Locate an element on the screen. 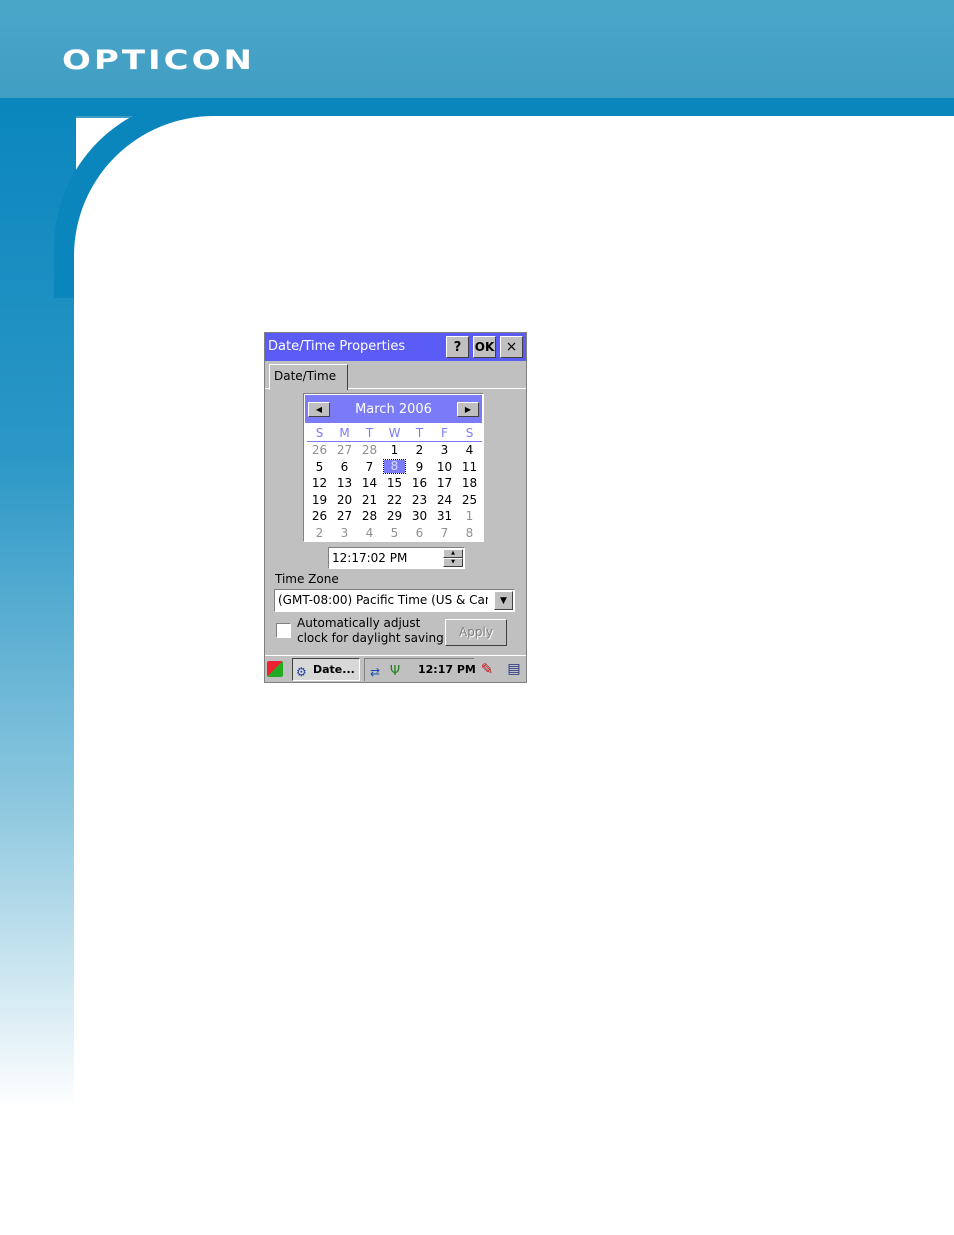  spin-down-button: ▼ is located at coordinates (453, 562).